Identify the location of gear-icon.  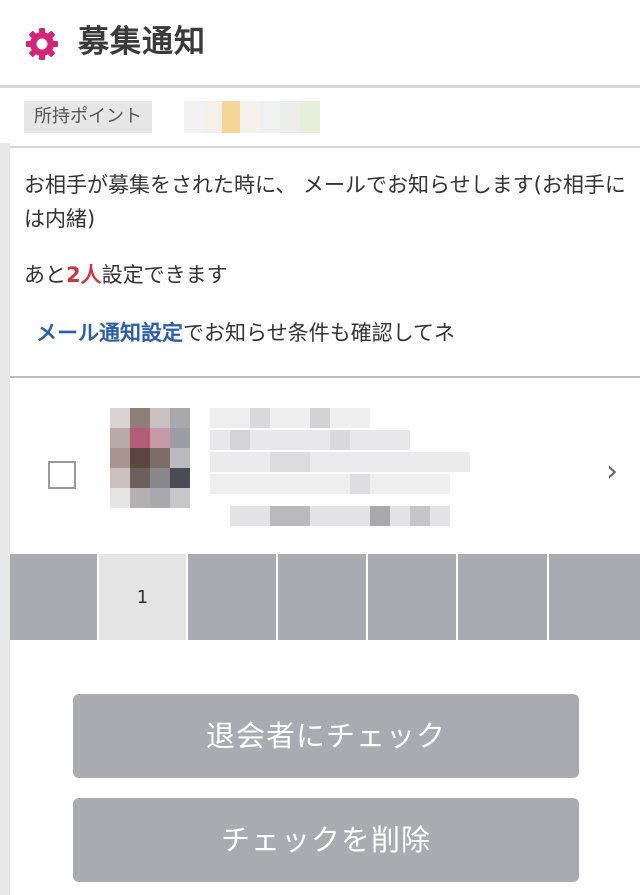
(42, 44).